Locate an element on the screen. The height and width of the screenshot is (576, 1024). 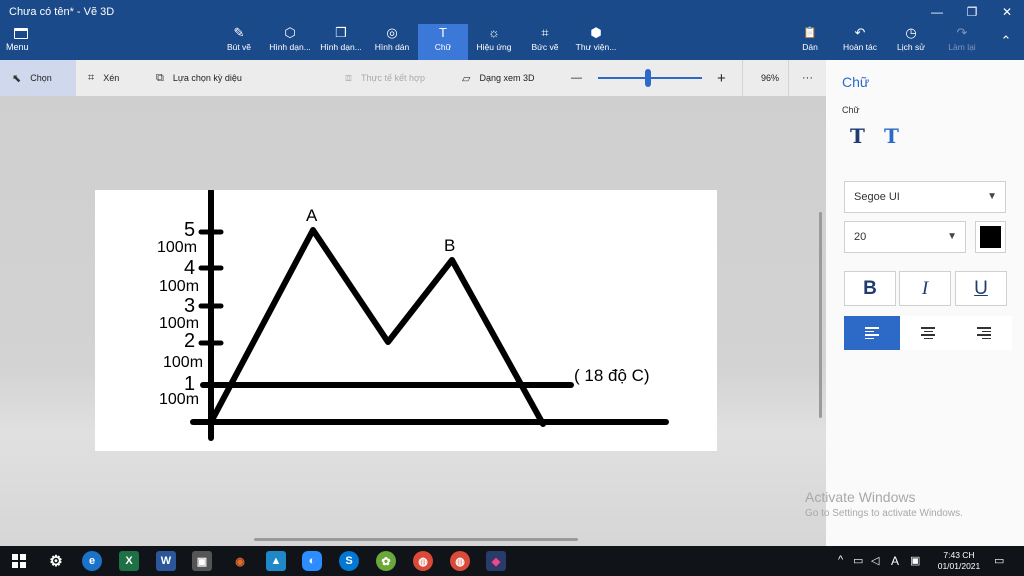
view-3d-icon: ▱ is located at coordinates (466, 78).